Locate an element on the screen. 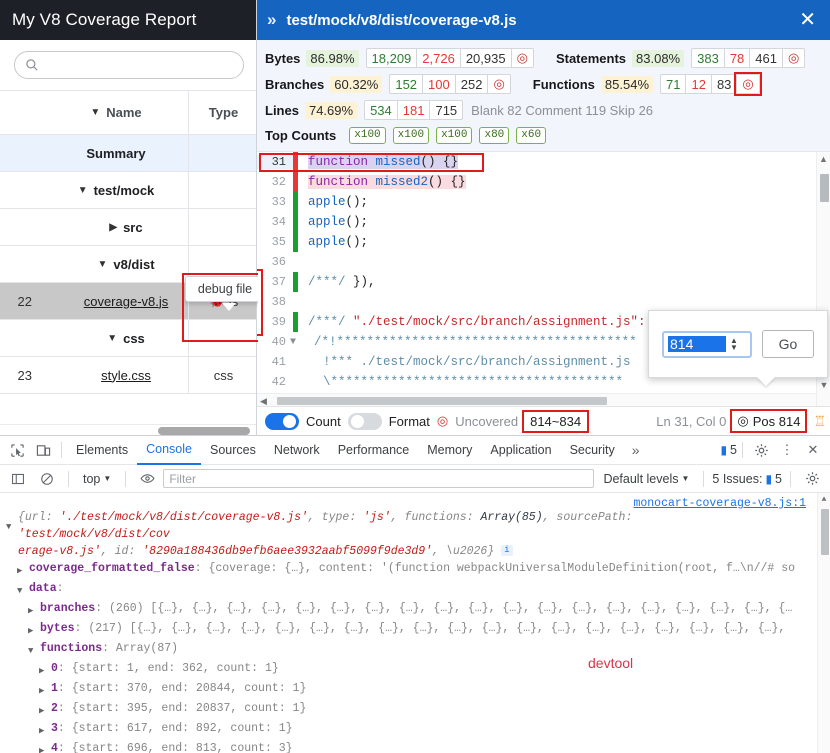 Image resolution: width=830 pixels, height=753 pixels. line-number: 33 is located at coordinates (275, 202).